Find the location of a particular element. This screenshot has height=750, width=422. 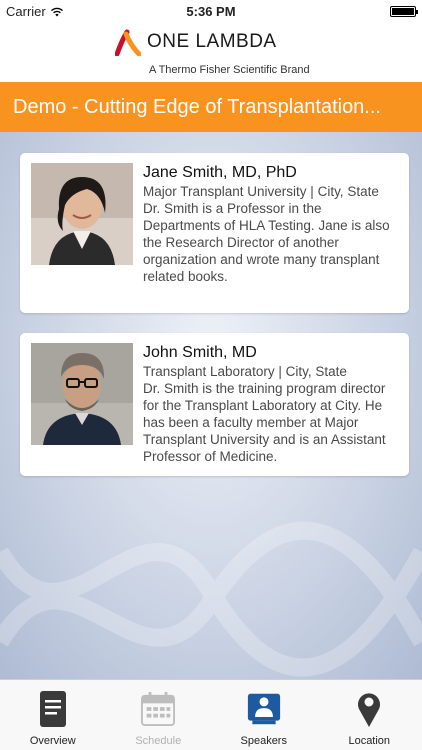

battery-icon is located at coordinates (404, 11).